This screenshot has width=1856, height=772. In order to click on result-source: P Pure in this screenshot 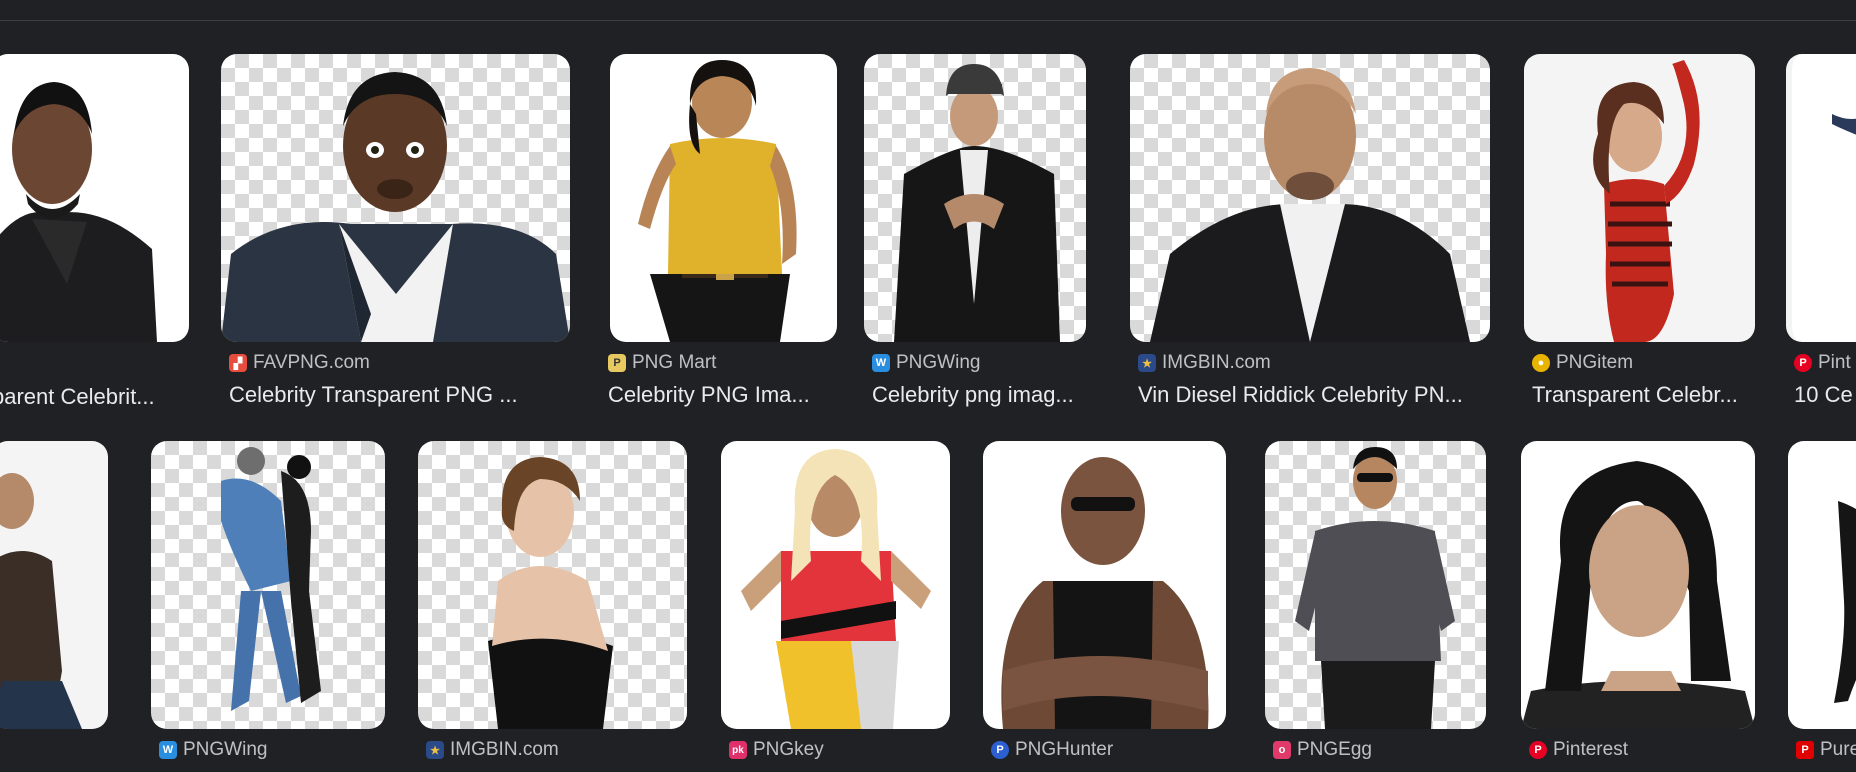, I will do `click(1826, 750)`.